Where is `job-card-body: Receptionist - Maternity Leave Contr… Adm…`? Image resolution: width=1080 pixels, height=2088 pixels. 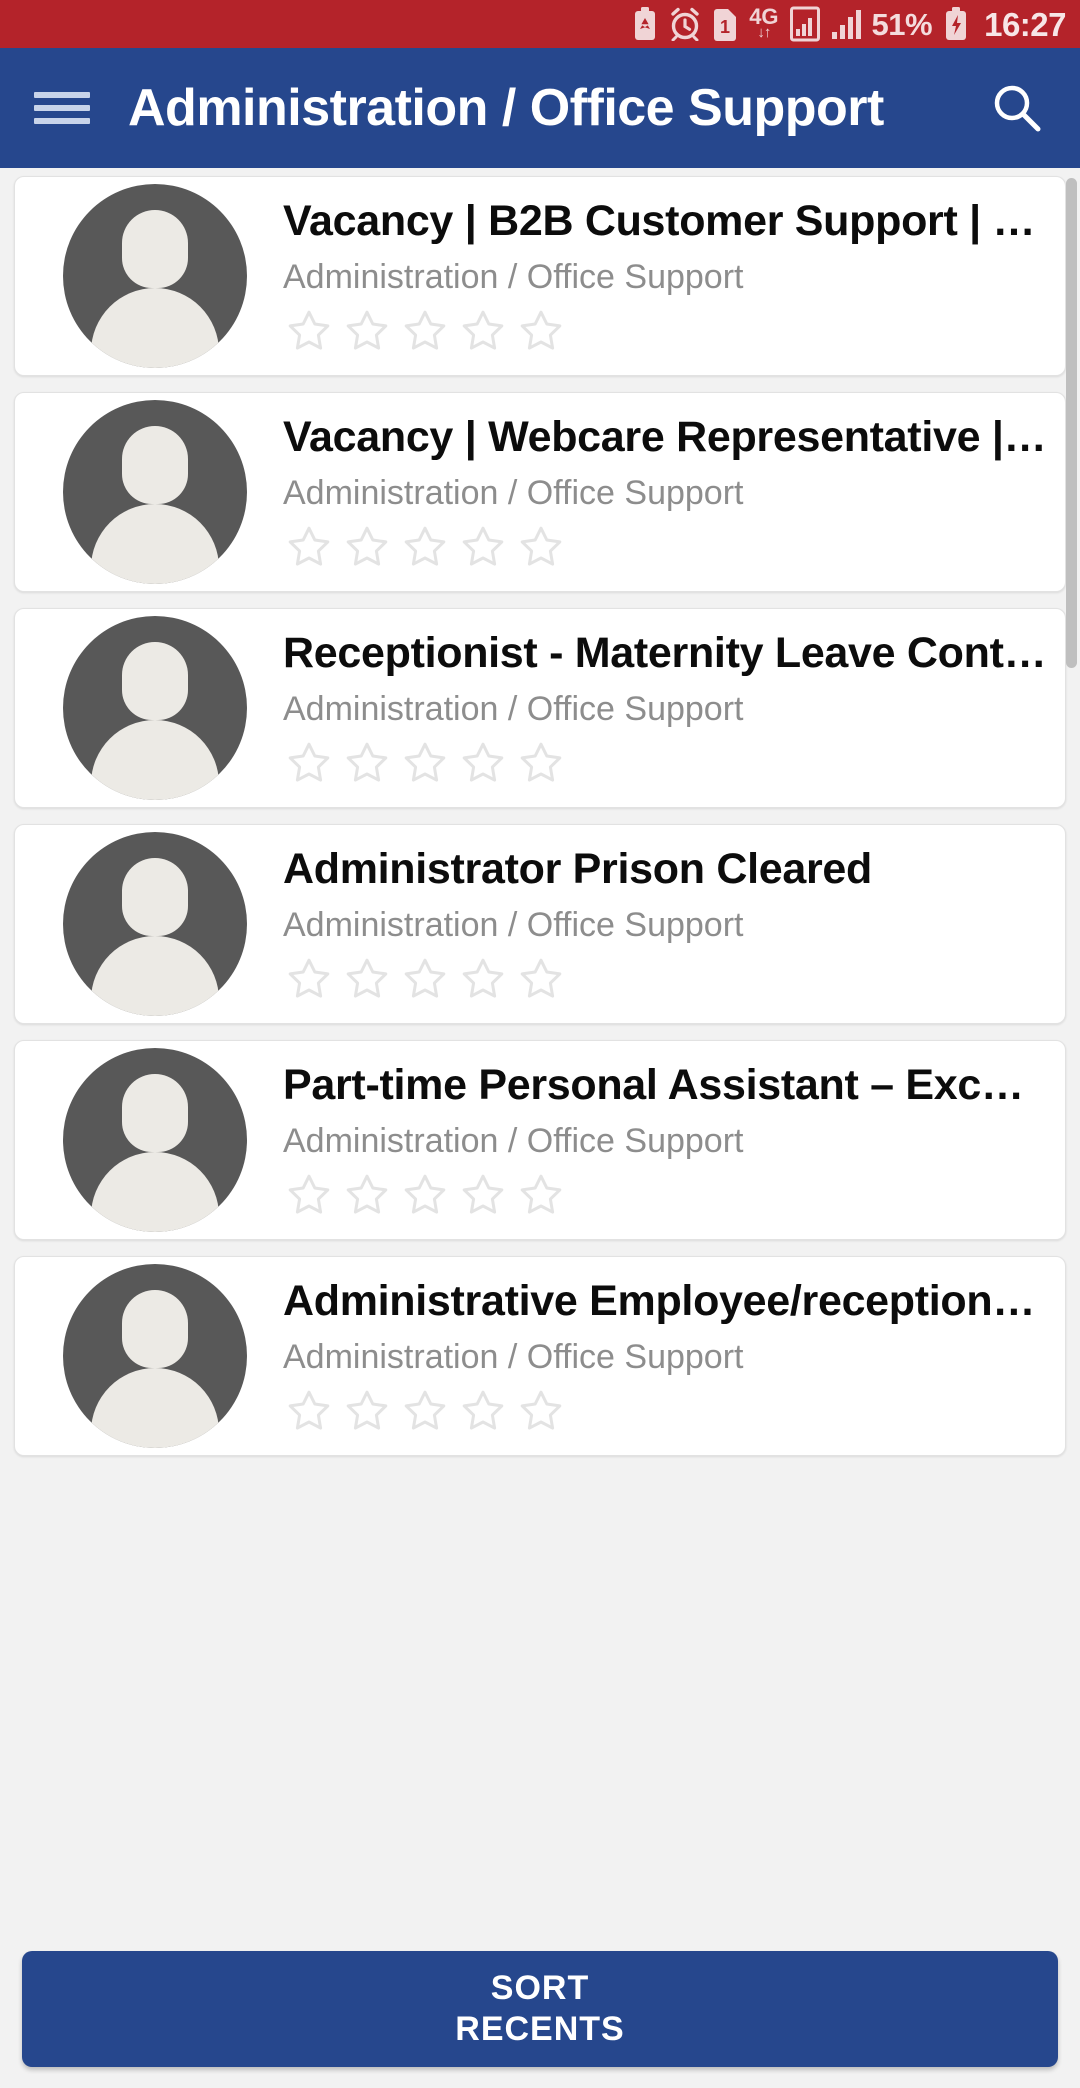
job-card-body: Receptionist - Maternity Leave Contr… Adm… is located at coordinates (656, 708).